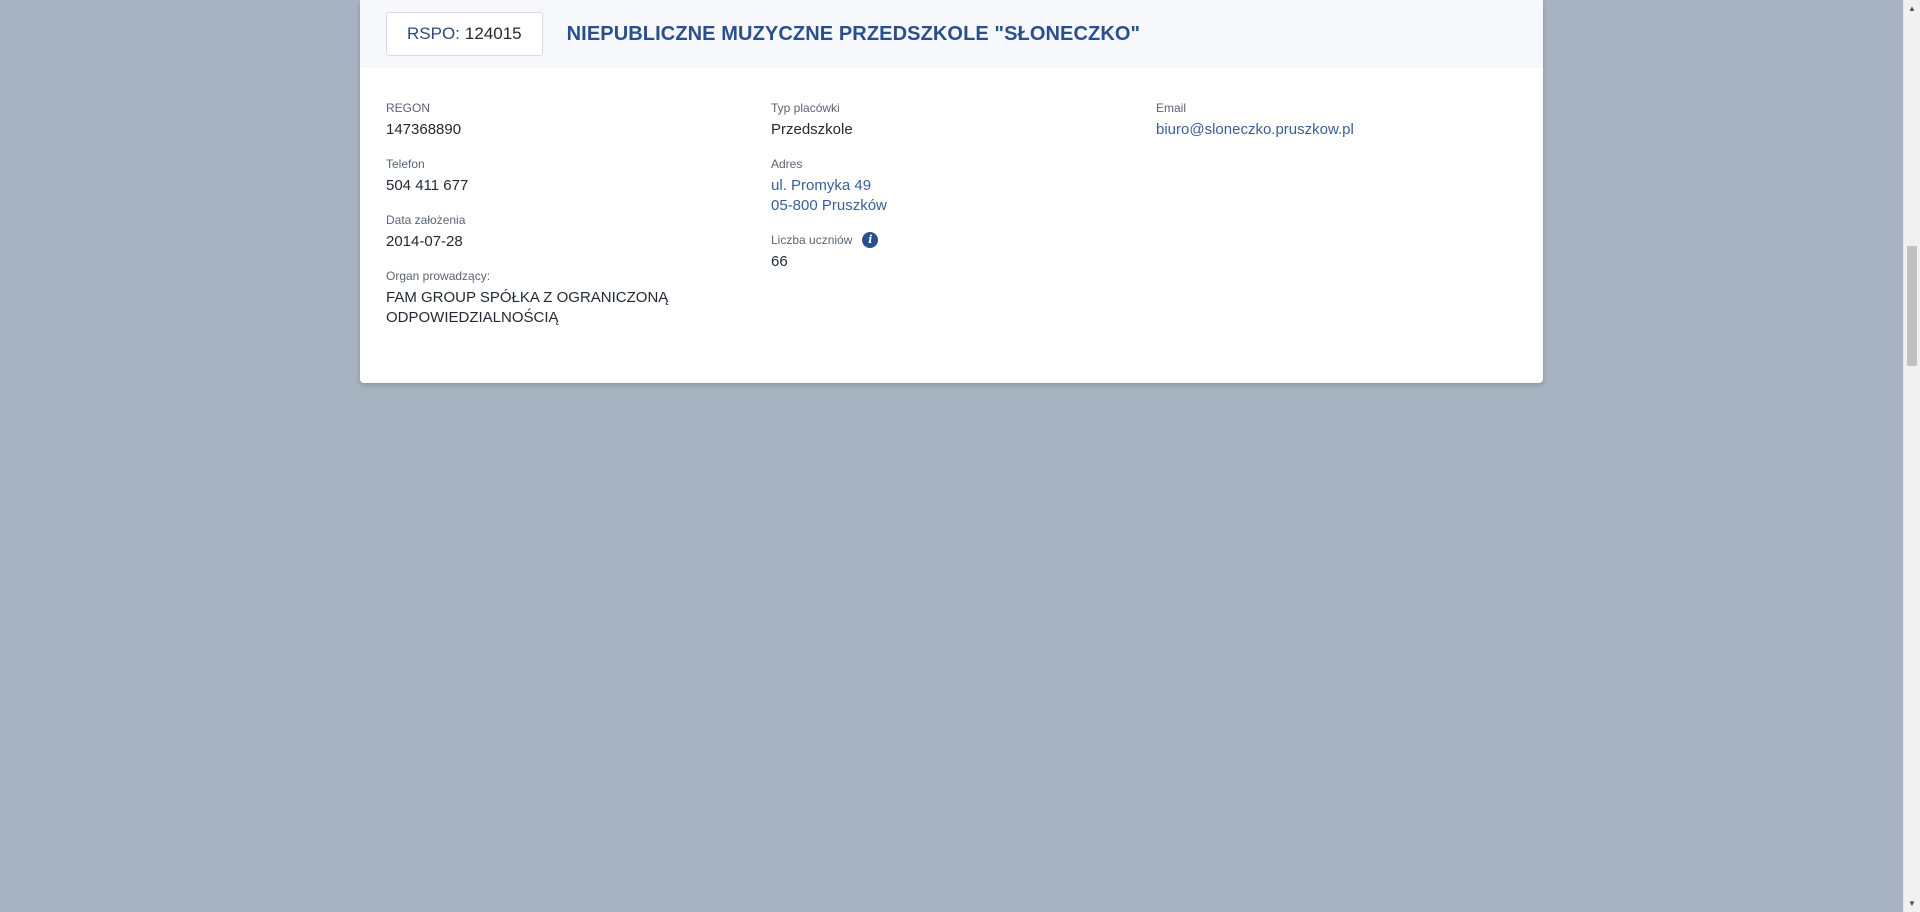 The image size is (1920, 912). What do you see at coordinates (812, 240) in the screenshot?
I see `liczba-uczniow-label: Liczba uczniów` at bounding box center [812, 240].